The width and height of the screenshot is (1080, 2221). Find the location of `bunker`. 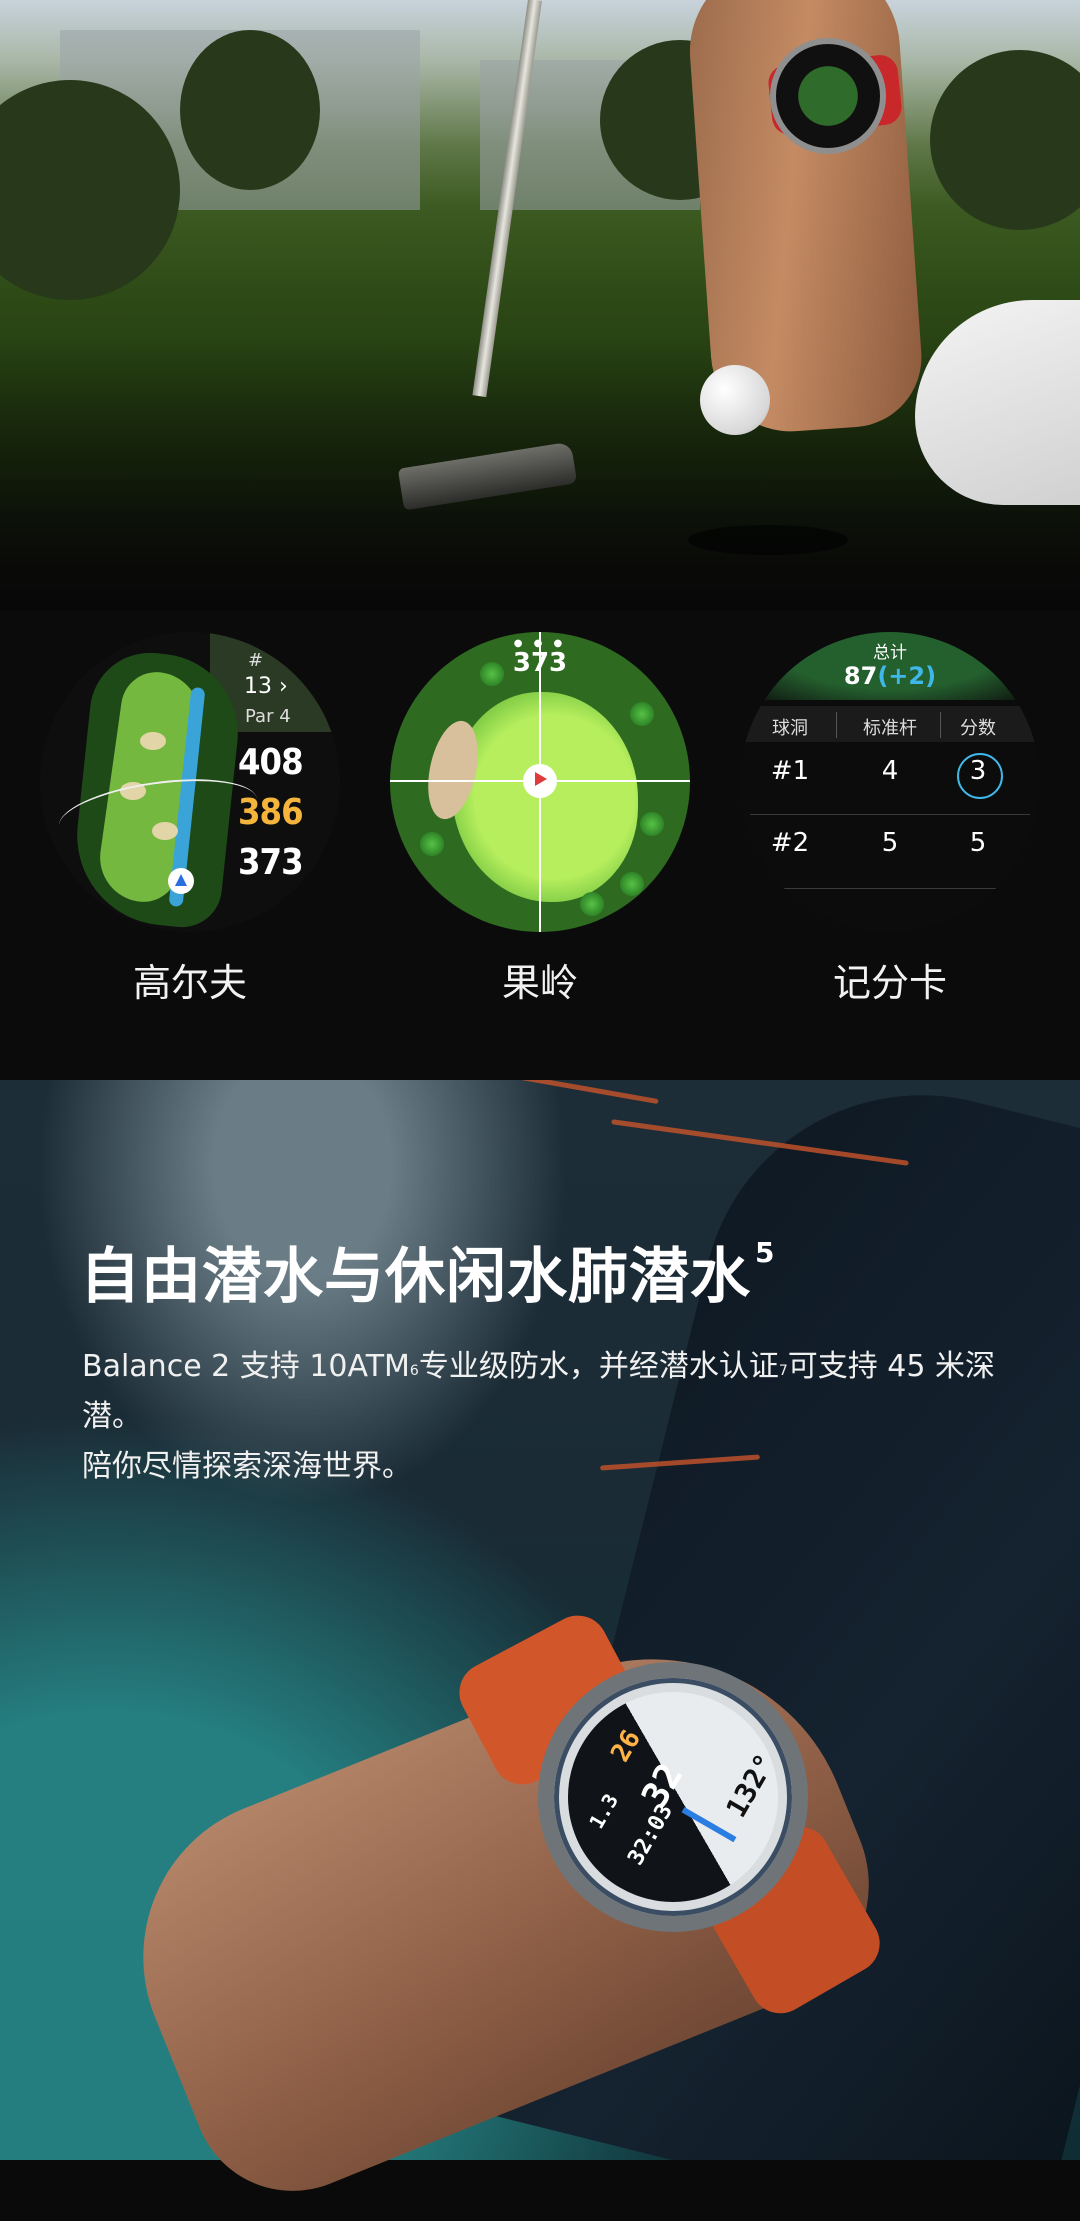

bunker is located at coordinates (153, 741).